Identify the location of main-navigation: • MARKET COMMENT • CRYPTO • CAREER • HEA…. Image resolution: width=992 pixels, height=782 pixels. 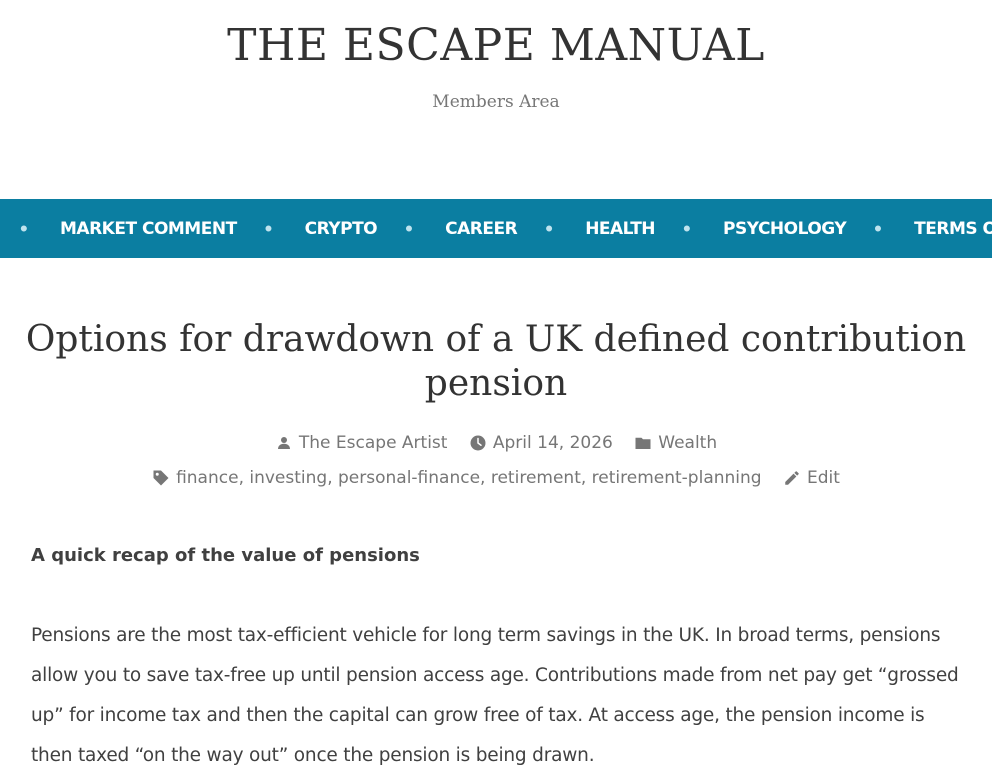
(496, 228).